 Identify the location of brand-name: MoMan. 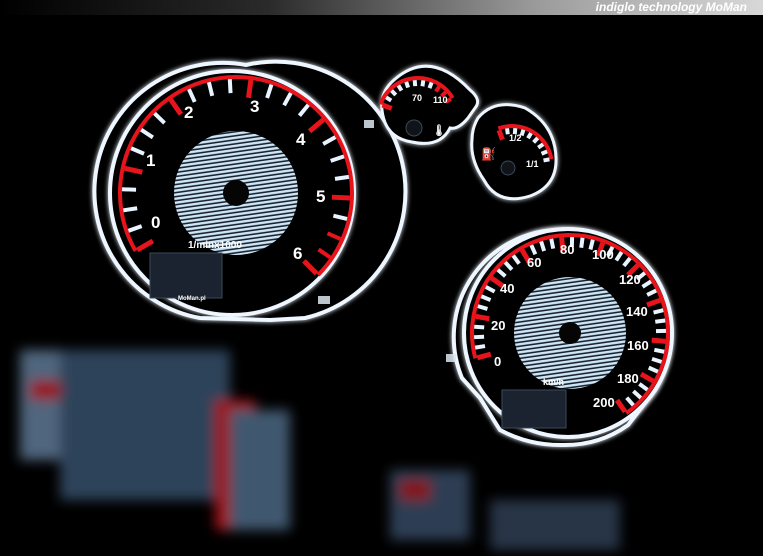
(726, 7).